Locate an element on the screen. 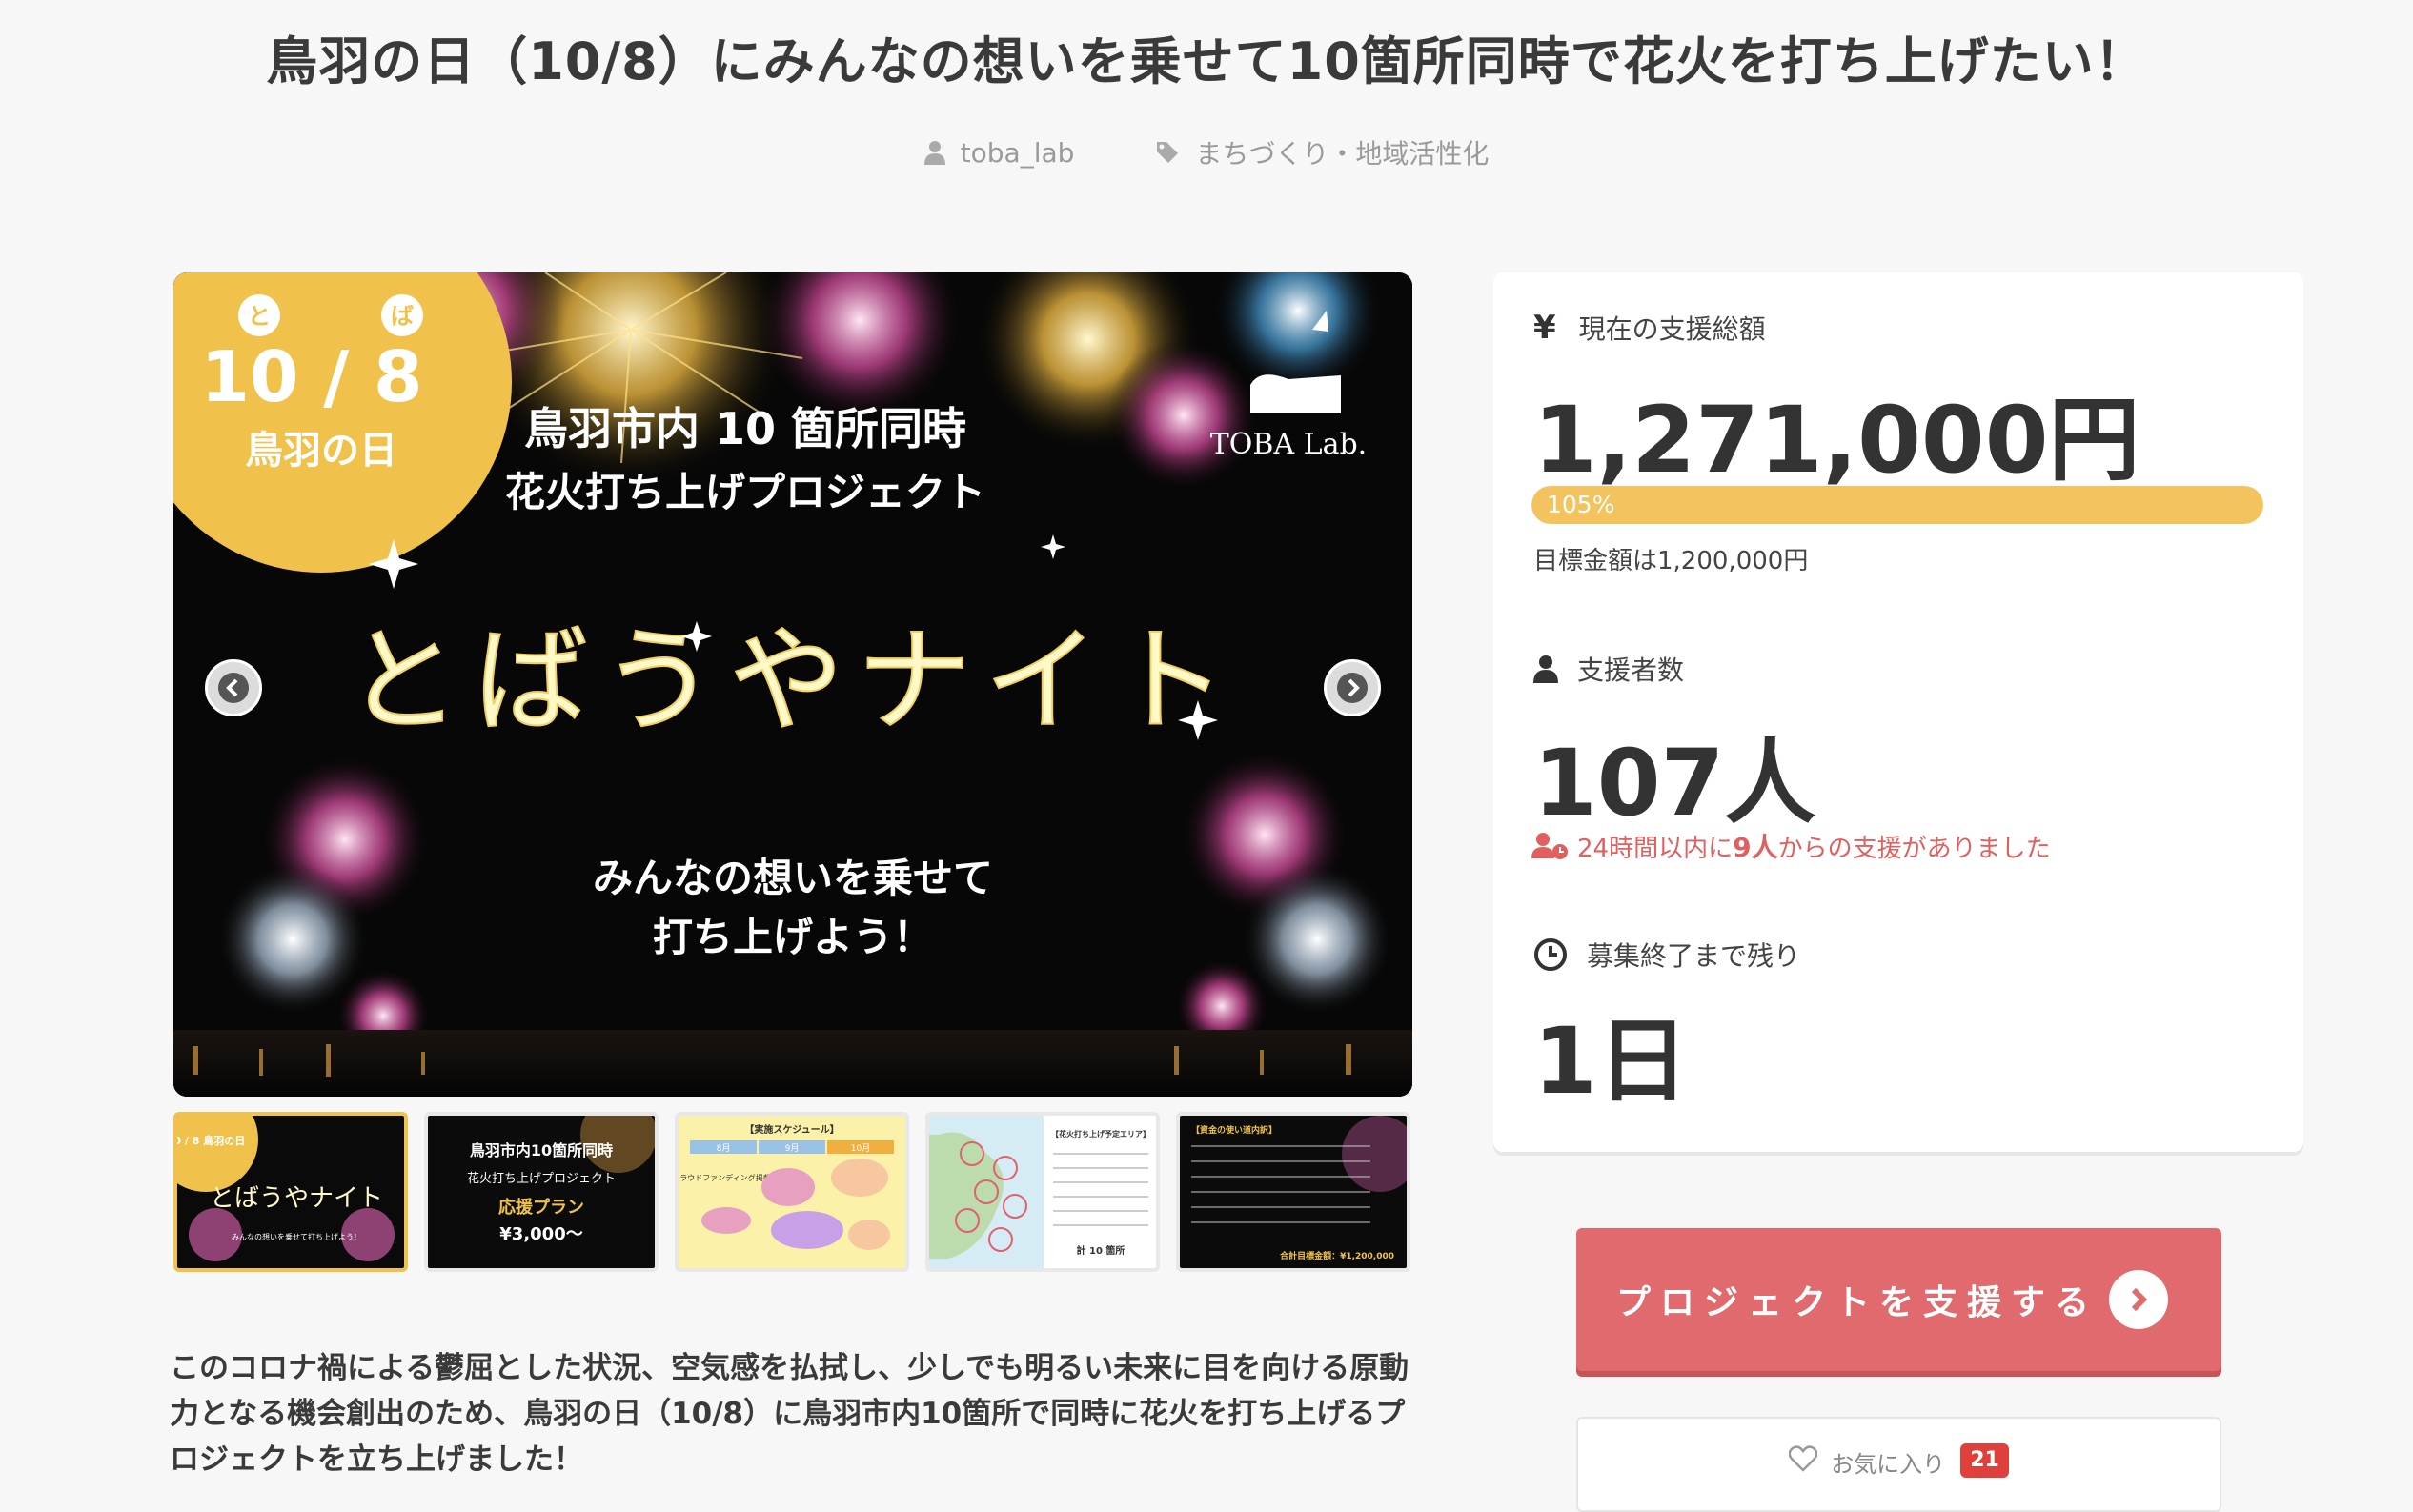 The width and height of the screenshot is (2413, 1512). hero-main-title: とばうやナイト is located at coordinates (793, 681).